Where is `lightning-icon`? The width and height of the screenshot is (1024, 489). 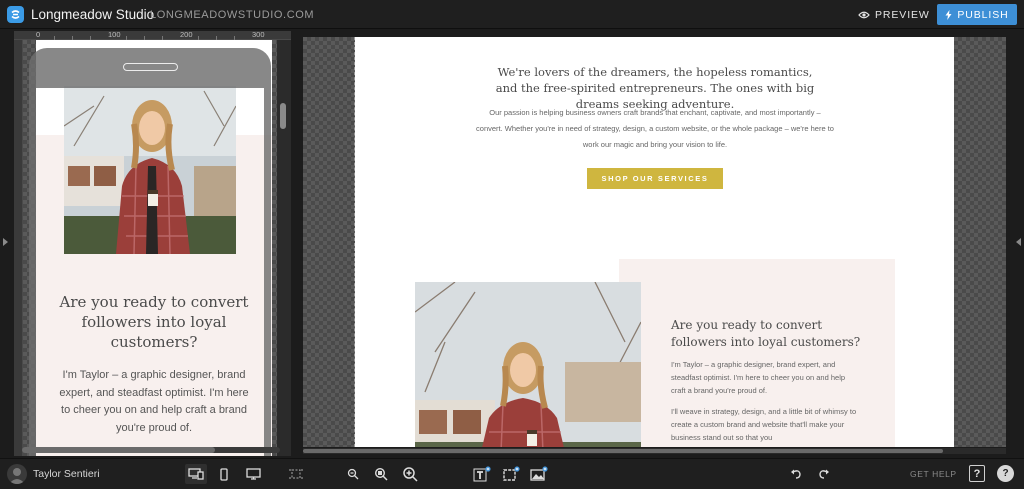
lightning-icon is located at coordinates (948, 14).